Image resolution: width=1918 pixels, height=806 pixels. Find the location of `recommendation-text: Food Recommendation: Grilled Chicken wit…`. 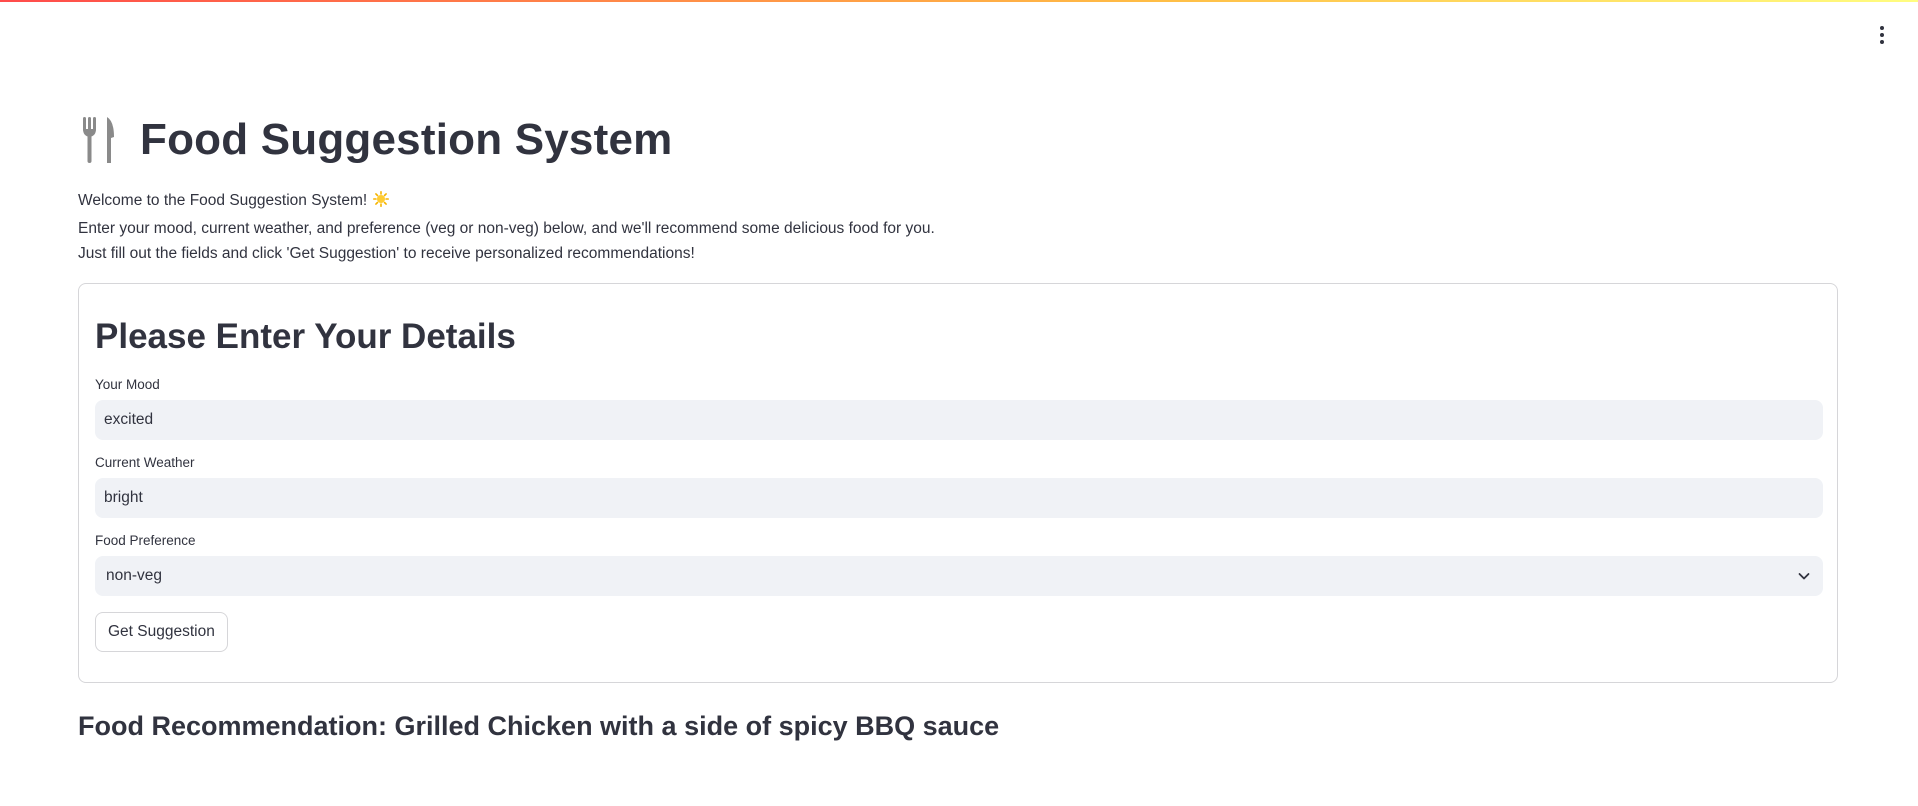

recommendation-text: Food Recommendation: Grilled Chicken wit… is located at coordinates (539, 725).